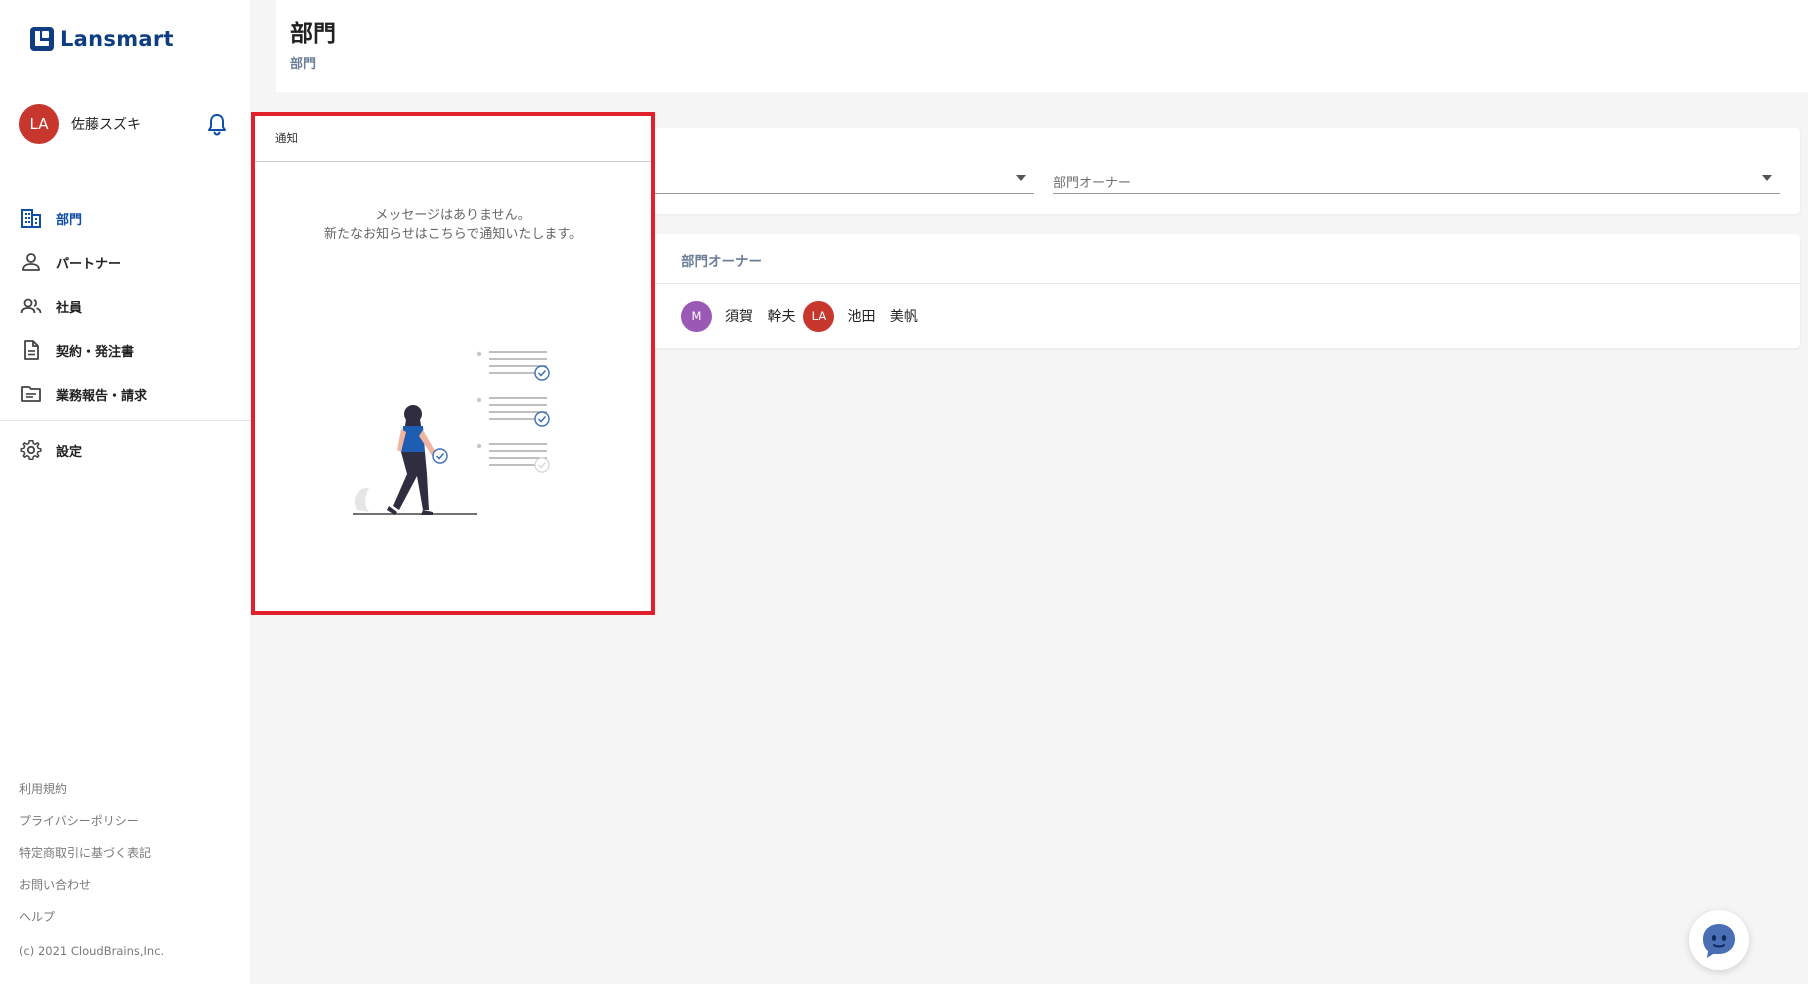  I want to click on nav-item-settings: 設定, so click(125, 450).